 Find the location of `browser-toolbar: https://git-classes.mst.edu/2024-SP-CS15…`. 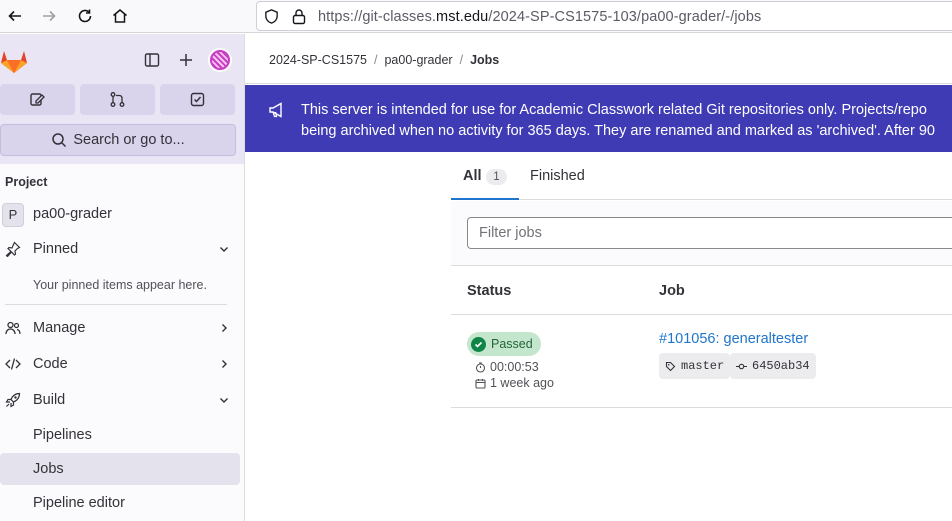

browser-toolbar: https://git-classes.mst.edu/2024-SP-CS15… is located at coordinates (476, 16).